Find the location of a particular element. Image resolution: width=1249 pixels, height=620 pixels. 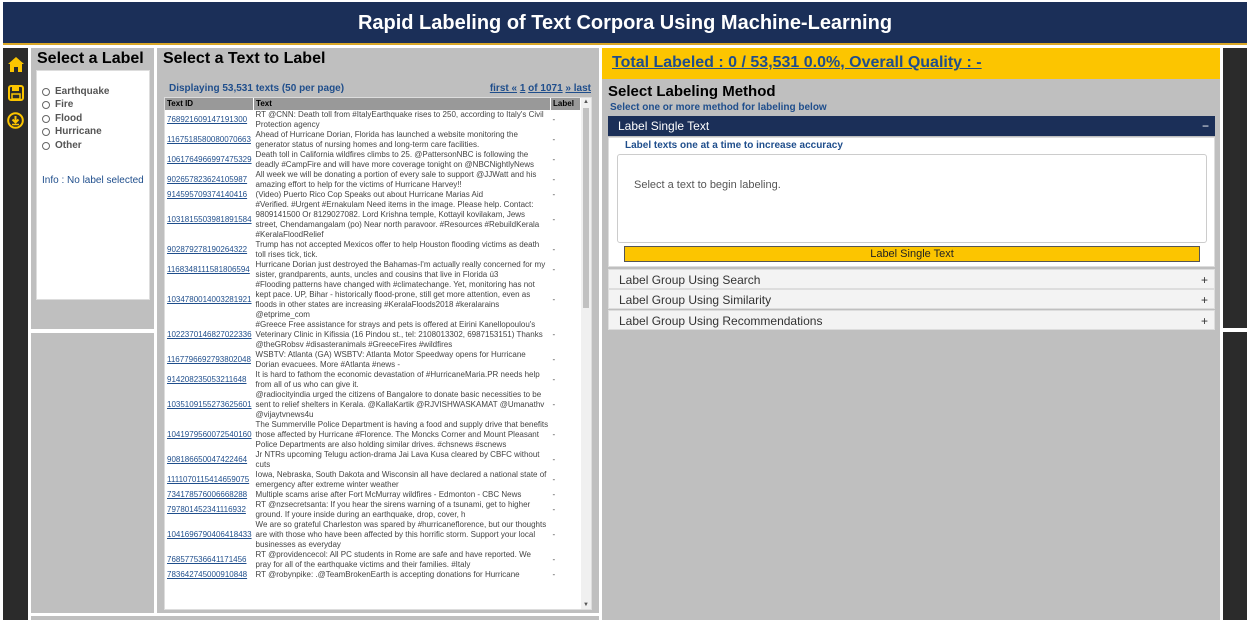

download-icon is located at coordinates (15, 120).